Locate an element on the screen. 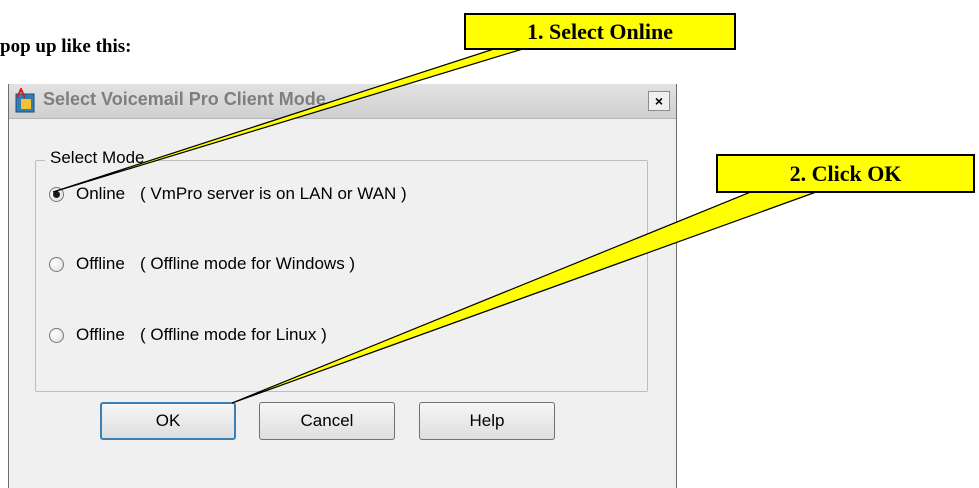 This screenshot has width=979, height=488. option-description: ( Offline mode for Linux ) is located at coordinates (233, 334).